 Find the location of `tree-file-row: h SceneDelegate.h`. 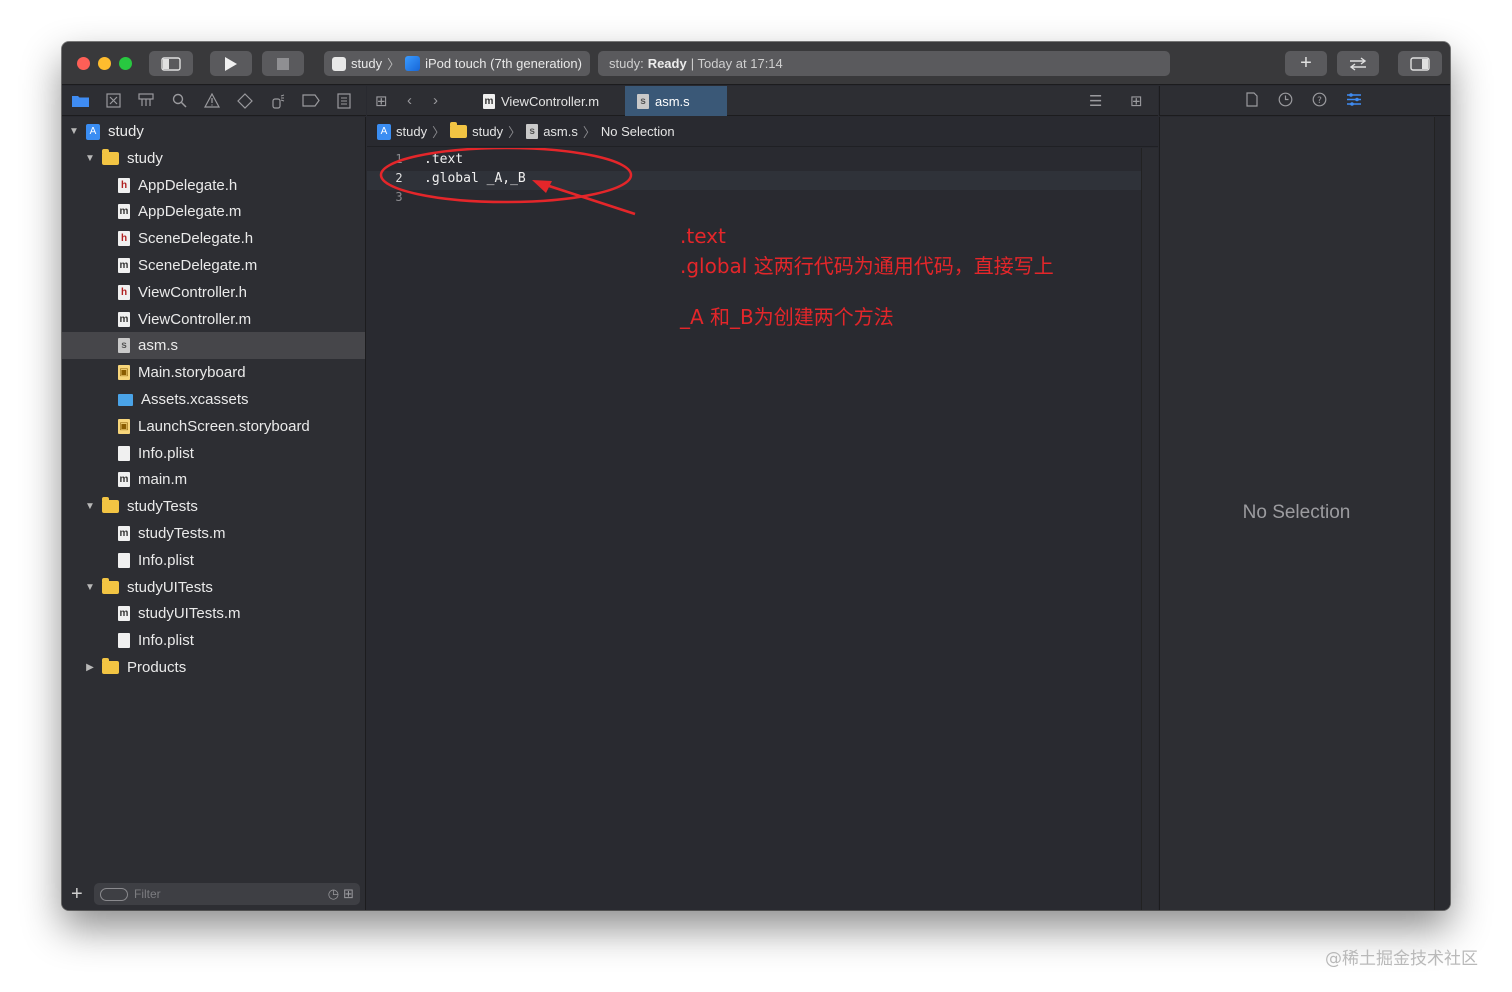

tree-file-row: h SceneDelegate.h is located at coordinates (213, 238).